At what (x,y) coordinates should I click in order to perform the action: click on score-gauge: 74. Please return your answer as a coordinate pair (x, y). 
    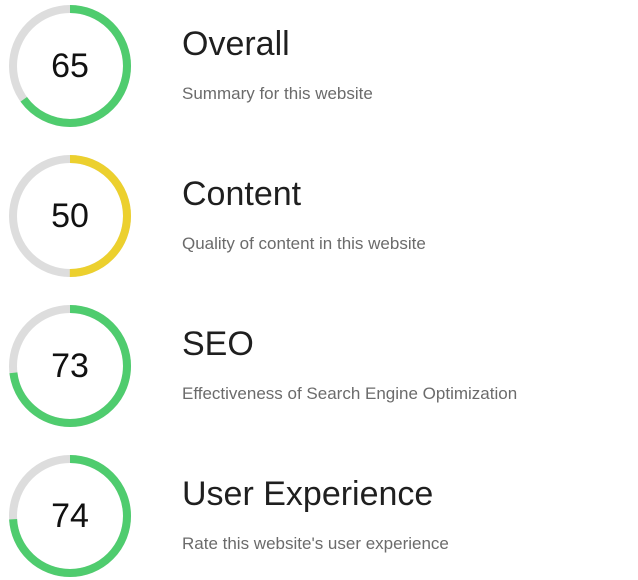
    Looking at the image, I should click on (70, 516).